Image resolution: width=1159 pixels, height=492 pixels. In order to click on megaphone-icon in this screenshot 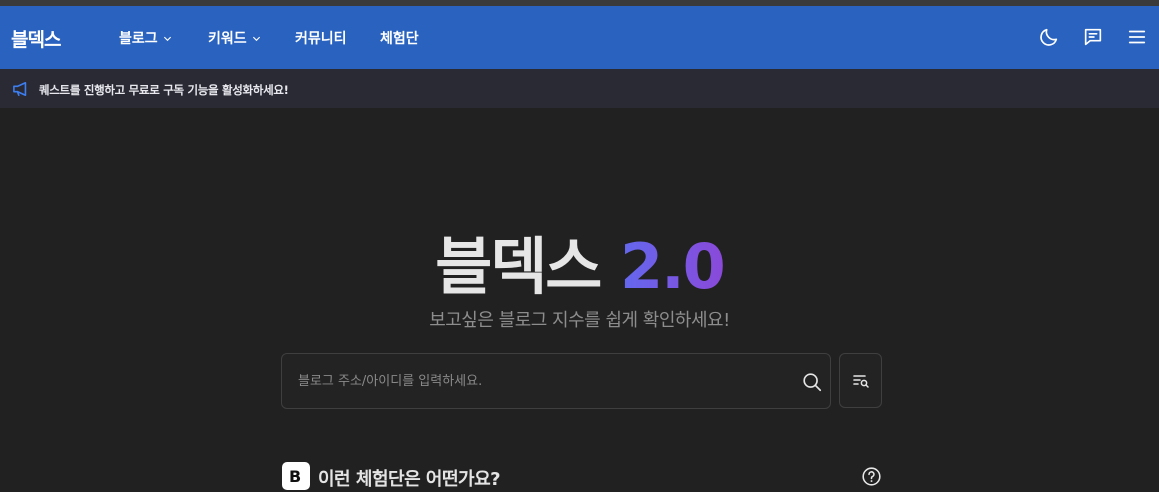, I will do `click(20, 89)`.